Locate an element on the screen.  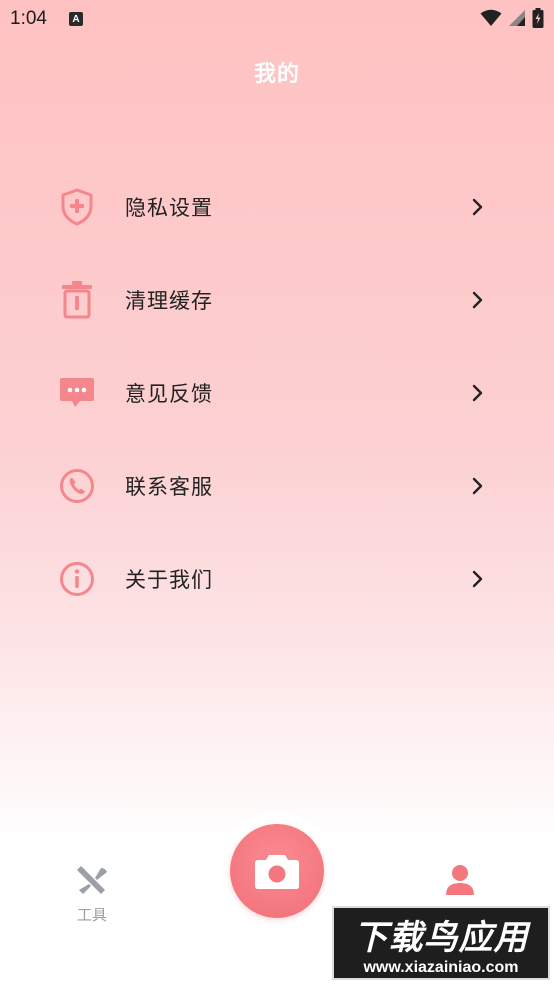
chat-bubble-icon is located at coordinates (77, 393).